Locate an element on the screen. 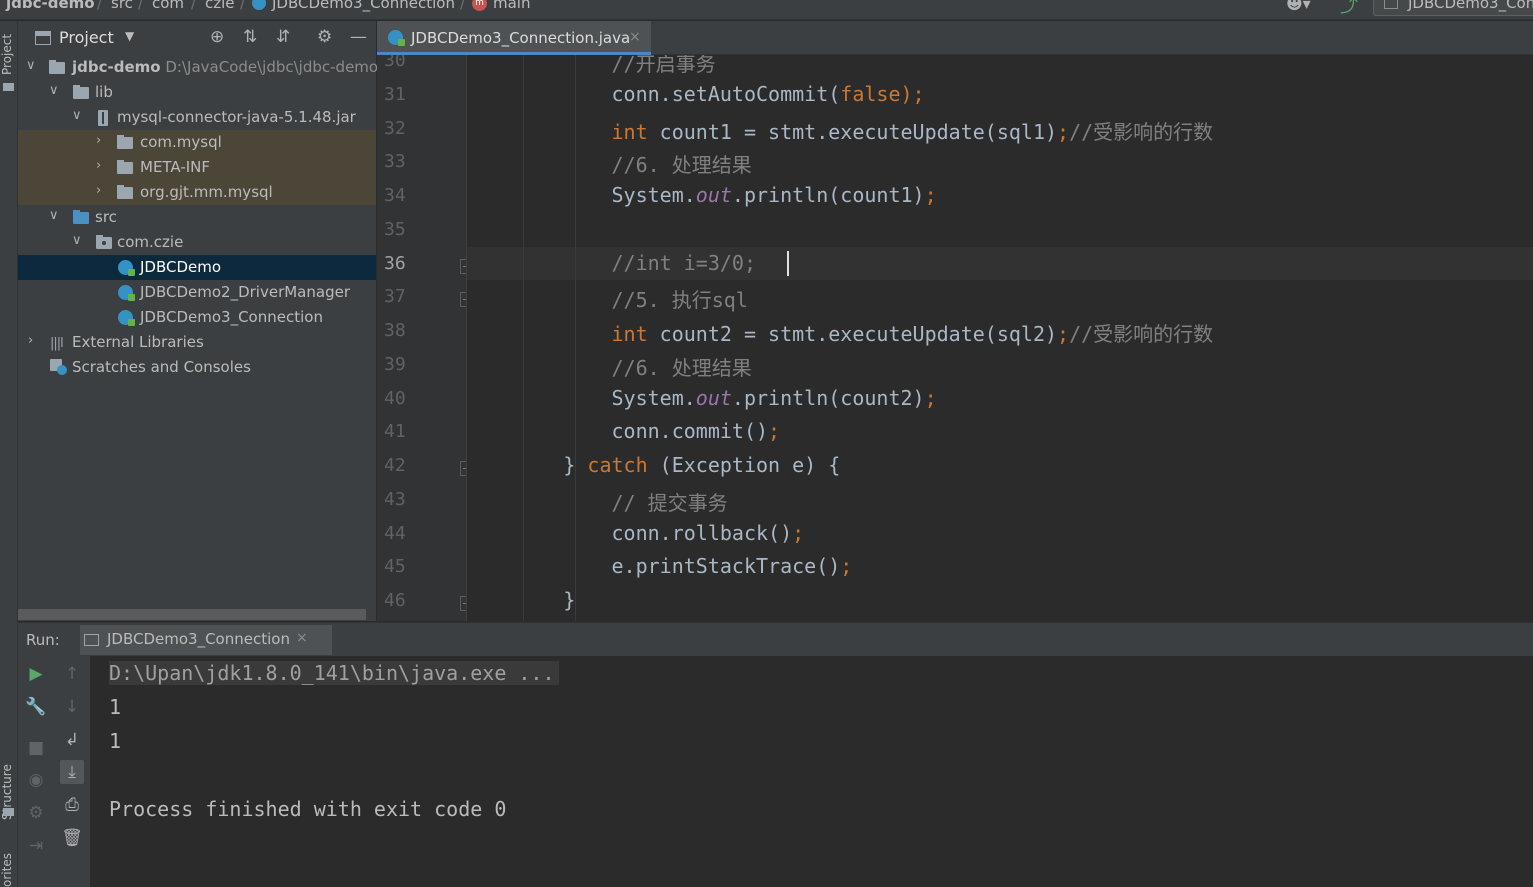  tree-item-scratches: Scratches and Consoles is located at coordinates (197, 367).